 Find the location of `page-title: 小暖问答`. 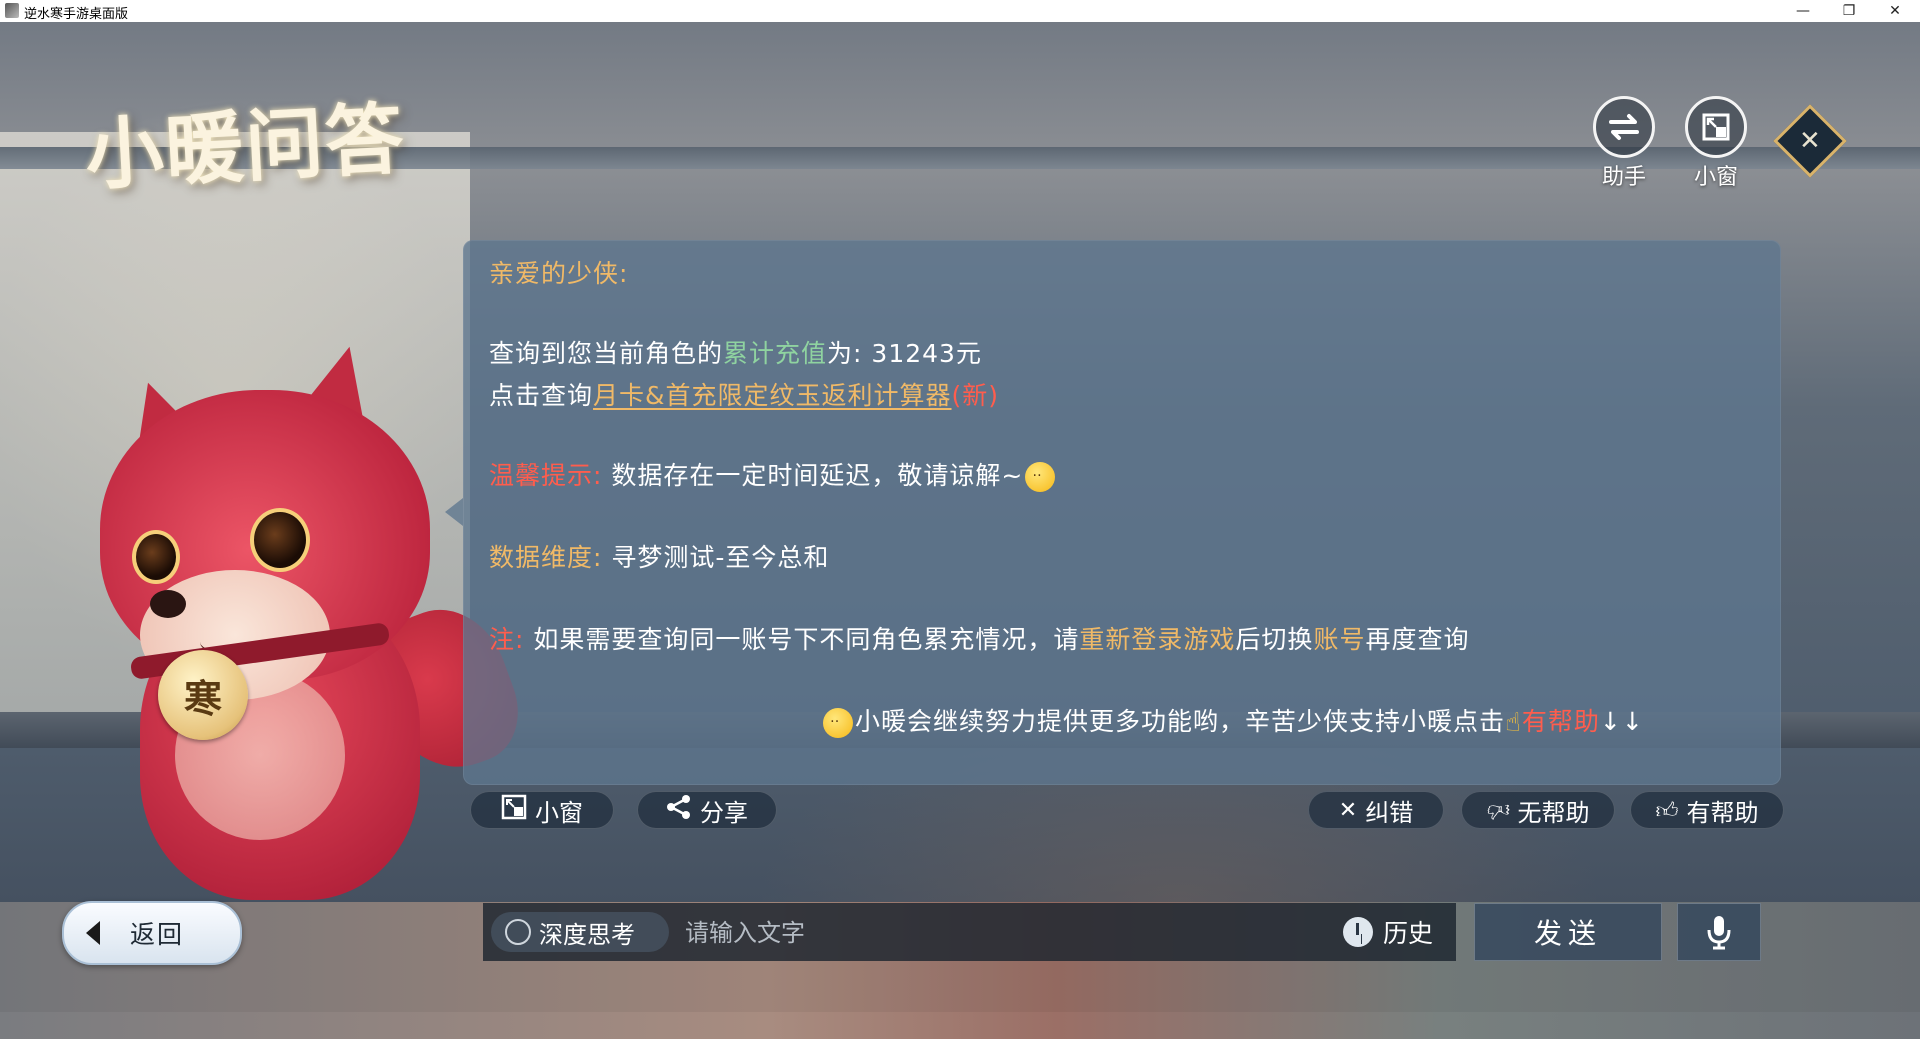

page-title: 小暖问答 is located at coordinates (245, 147).